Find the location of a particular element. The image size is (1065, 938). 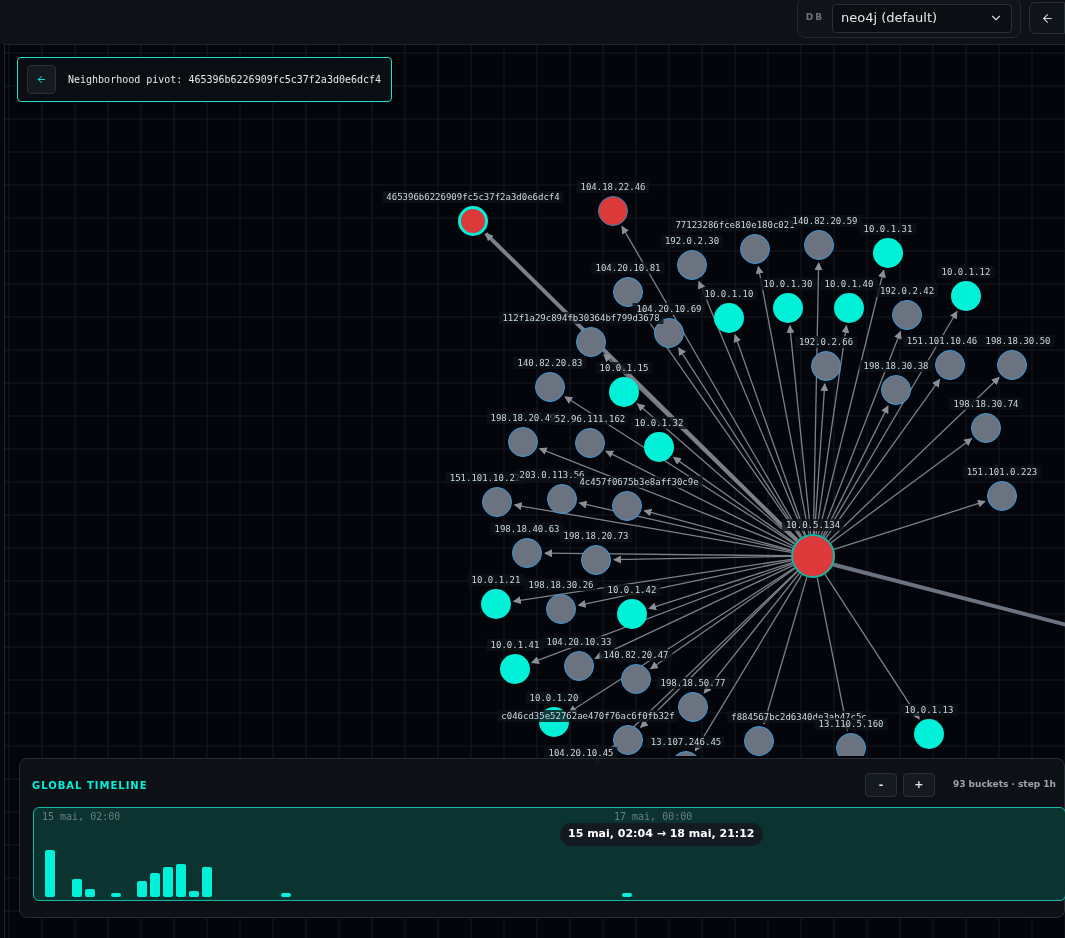

node-label: 10.0.1.21 is located at coordinates (496, 580).